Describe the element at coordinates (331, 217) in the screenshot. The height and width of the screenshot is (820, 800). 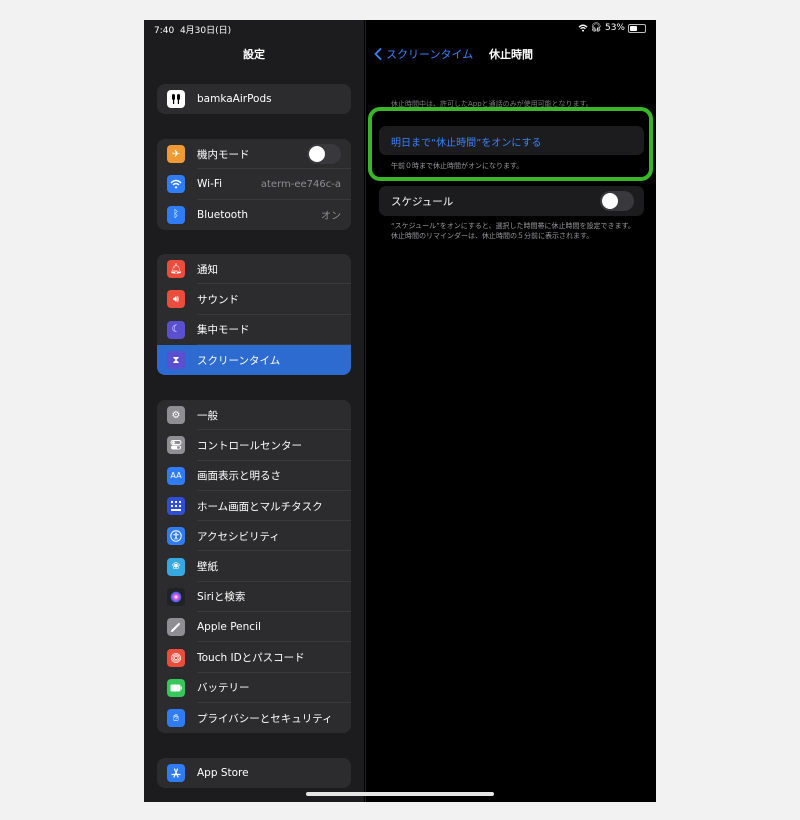
I see `bluetooth-value: オン` at that location.